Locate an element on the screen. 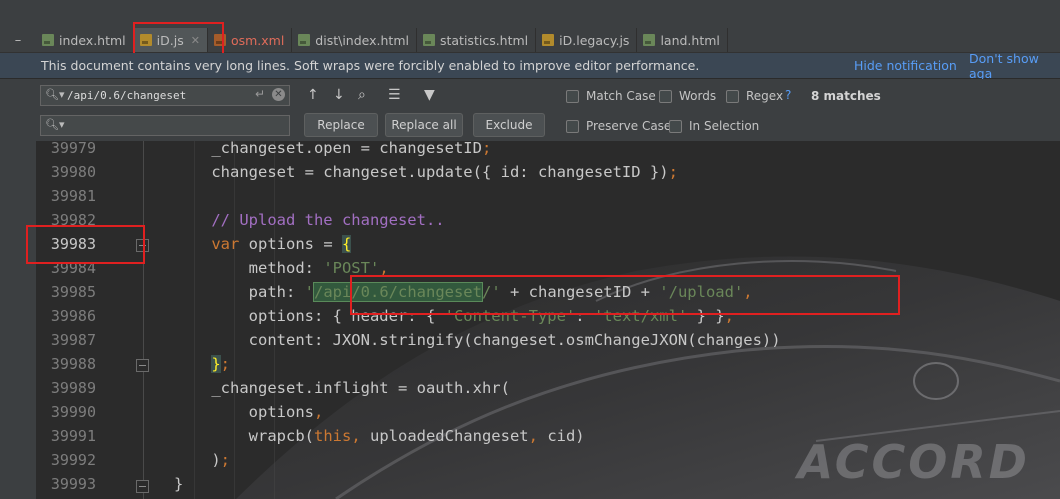  match-case-checkbox: Match Case is located at coordinates (611, 96).